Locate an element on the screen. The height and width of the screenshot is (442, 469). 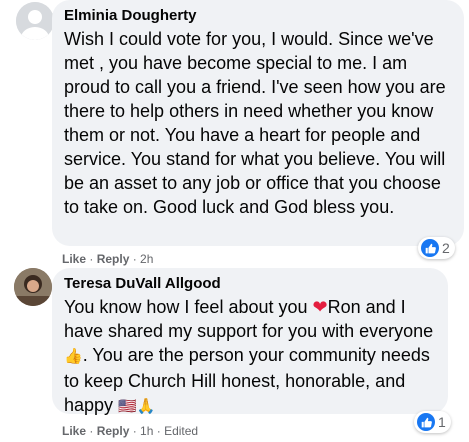
us-flag-emoji: 🇺🇸 is located at coordinates (127, 406).